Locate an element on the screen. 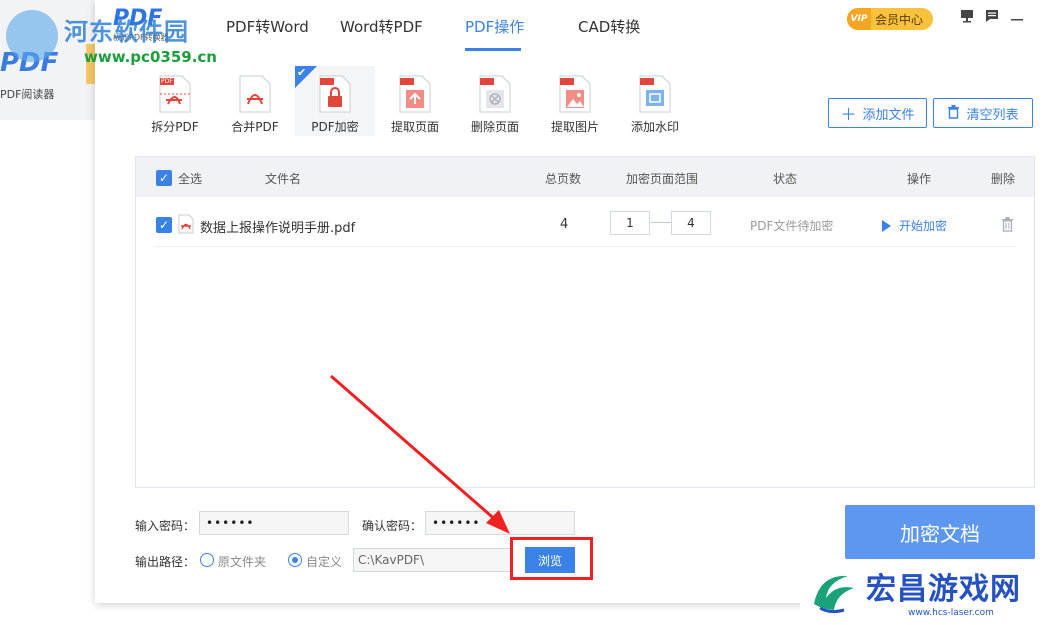 This screenshot has height=625, width=1052. original-folder-label: 原文件夹 is located at coordinates (242, 562).